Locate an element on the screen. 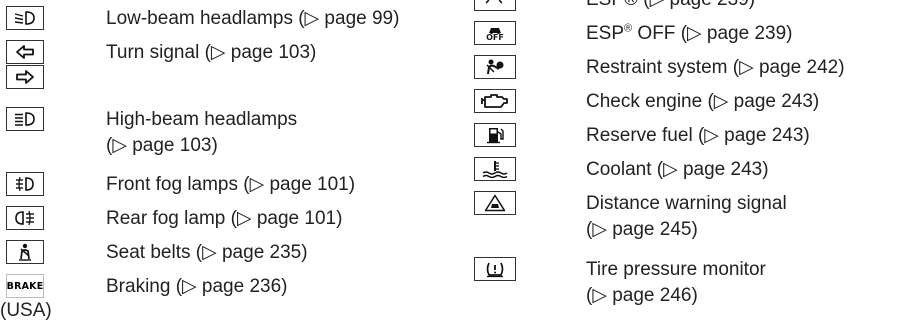 This screenshot has width=905, height=325. esp-off-icon: OFF is located at coordinates (495, 33).